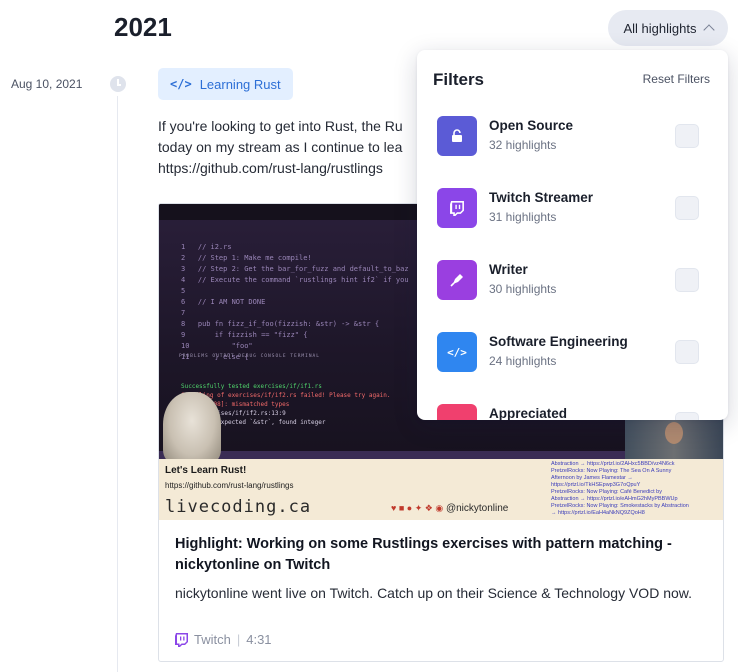  Describe the element at coordinates (223, 302) in the screenshot. I see `code-line: 6 // I AM NOT DONE` at that location.